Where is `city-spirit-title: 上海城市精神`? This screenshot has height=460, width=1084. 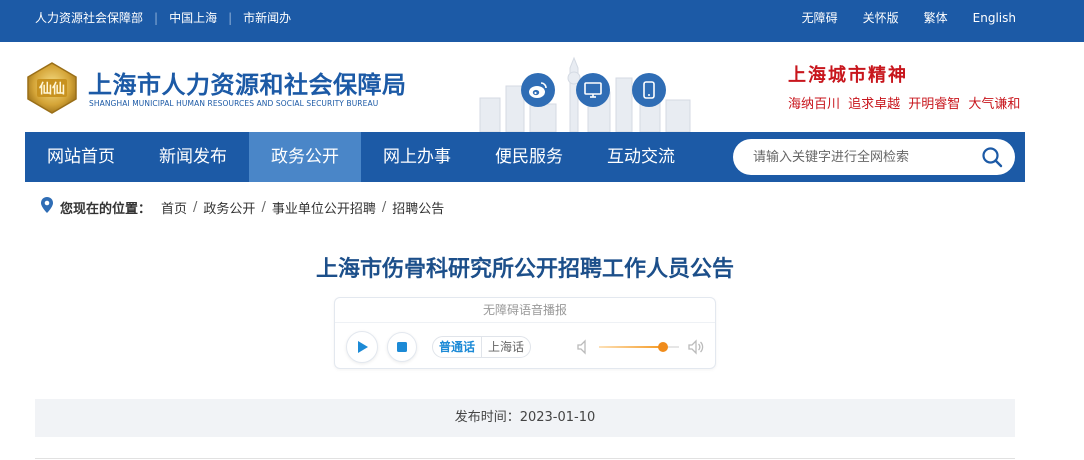
city-spirit-title: 上海城市精神 is located at coordinates (848, 75).